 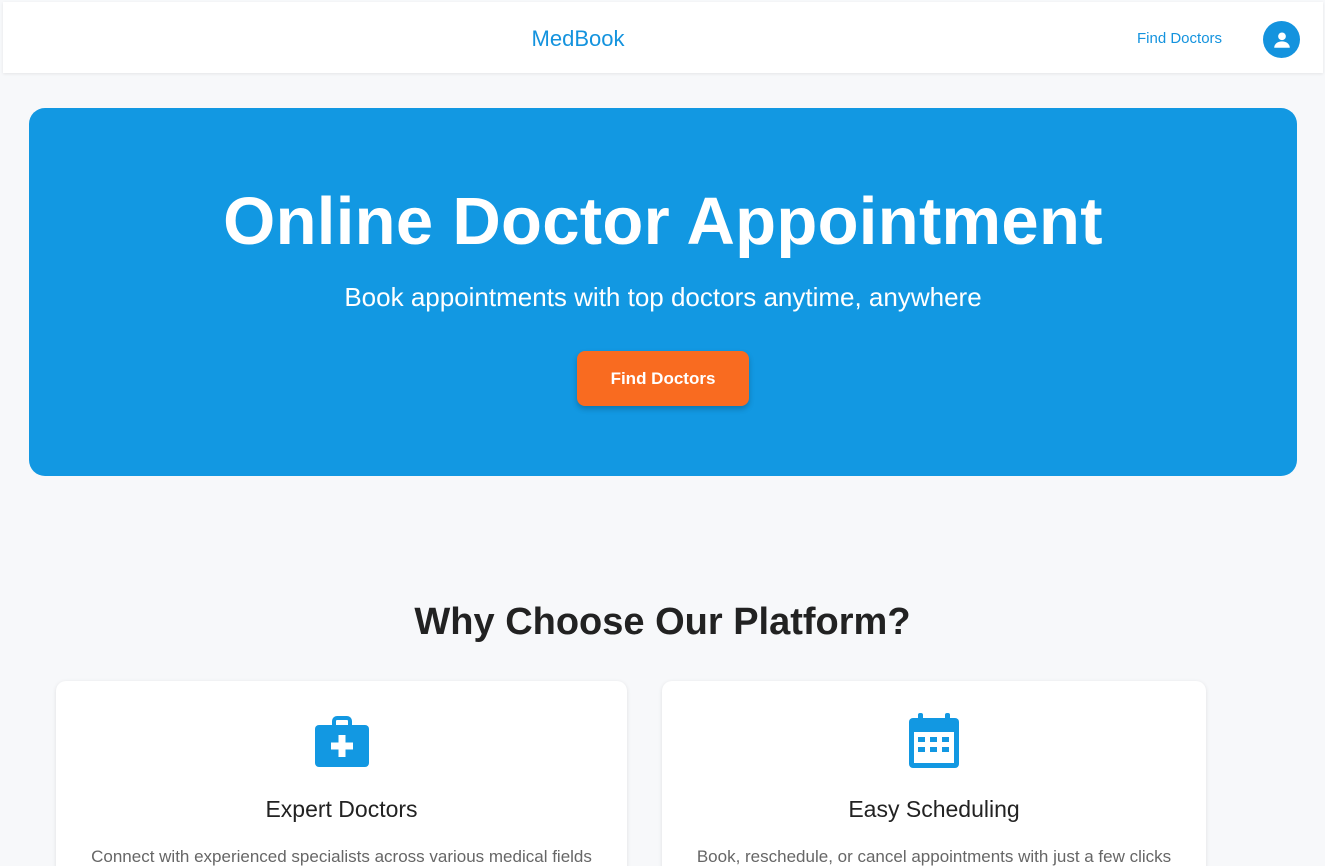 I want to click on navbar: MedBook Find Doctors, so click(x=663, y=37).